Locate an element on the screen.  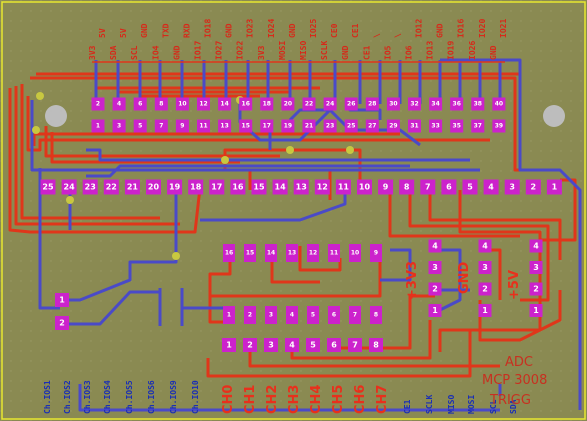
gpio-pad-odd: 37 is located at coordinates (478, 126).